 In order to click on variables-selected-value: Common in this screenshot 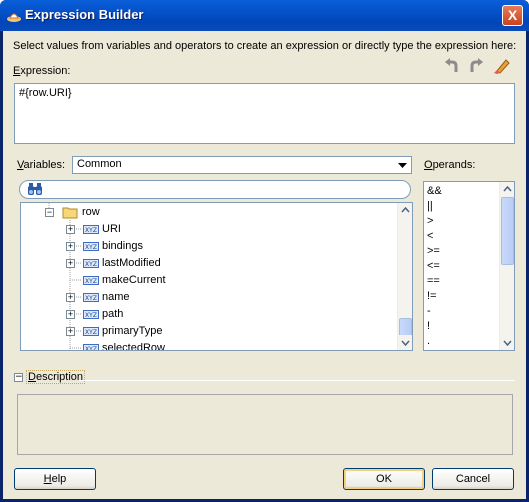, I will do `click(99, 164)`.